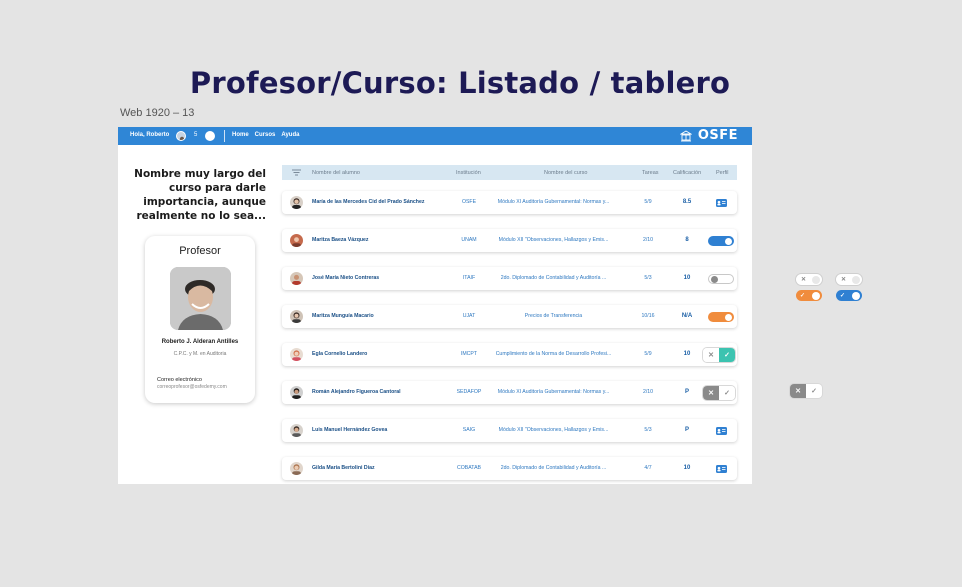 This screenshot has width=962, height=587. I want to click on header-tasks: Tareas, so click(650, 173).